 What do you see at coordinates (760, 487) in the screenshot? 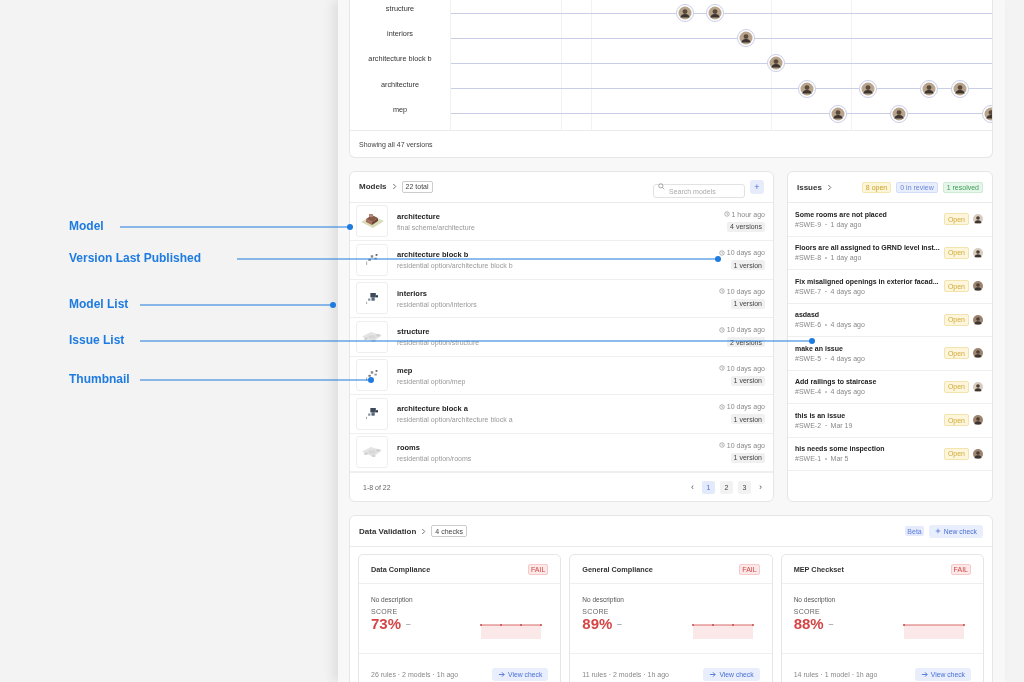
I see `next-page-button: ›` at bounding box center [760, 487].